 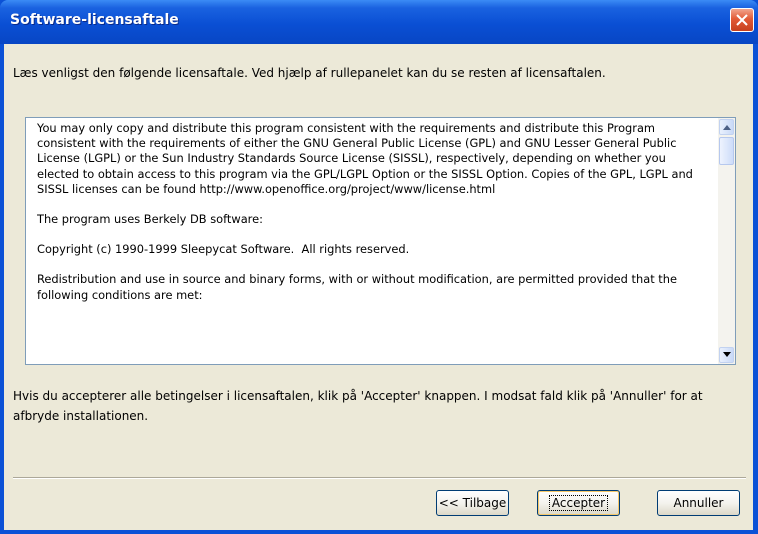 I want to click on close-icon, so click(x=742, y=20).